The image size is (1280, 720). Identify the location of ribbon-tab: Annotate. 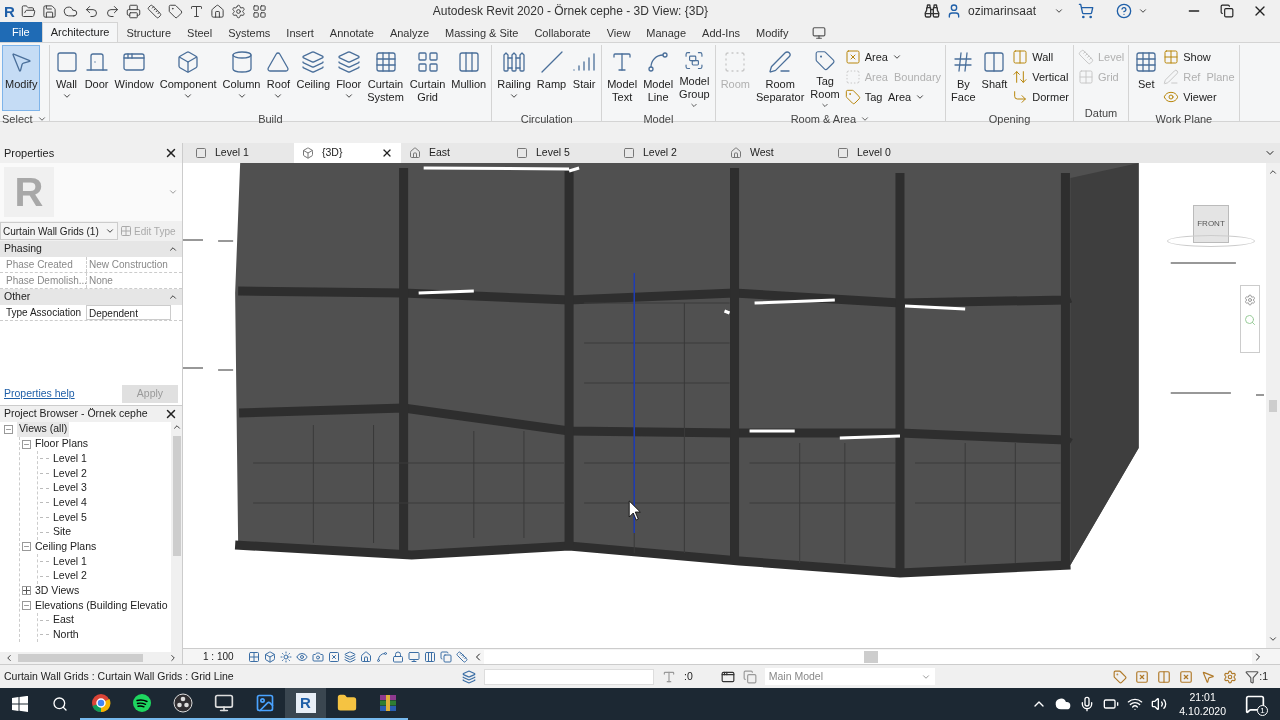
(351, 33).